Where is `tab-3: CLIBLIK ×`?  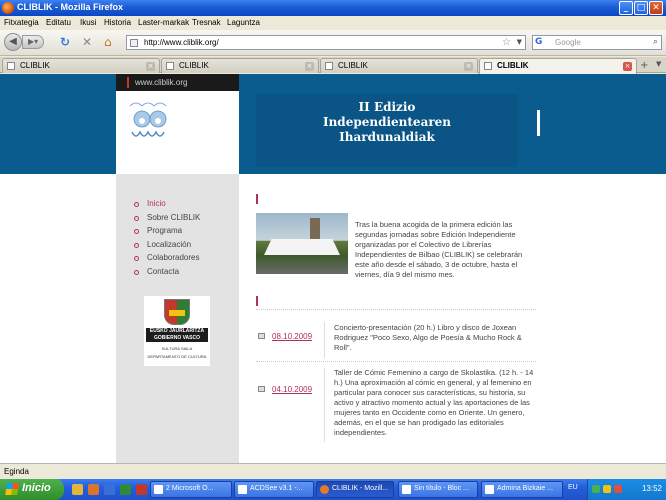
tab-3: CLIBLIK × is located at coordinates (399, 65).